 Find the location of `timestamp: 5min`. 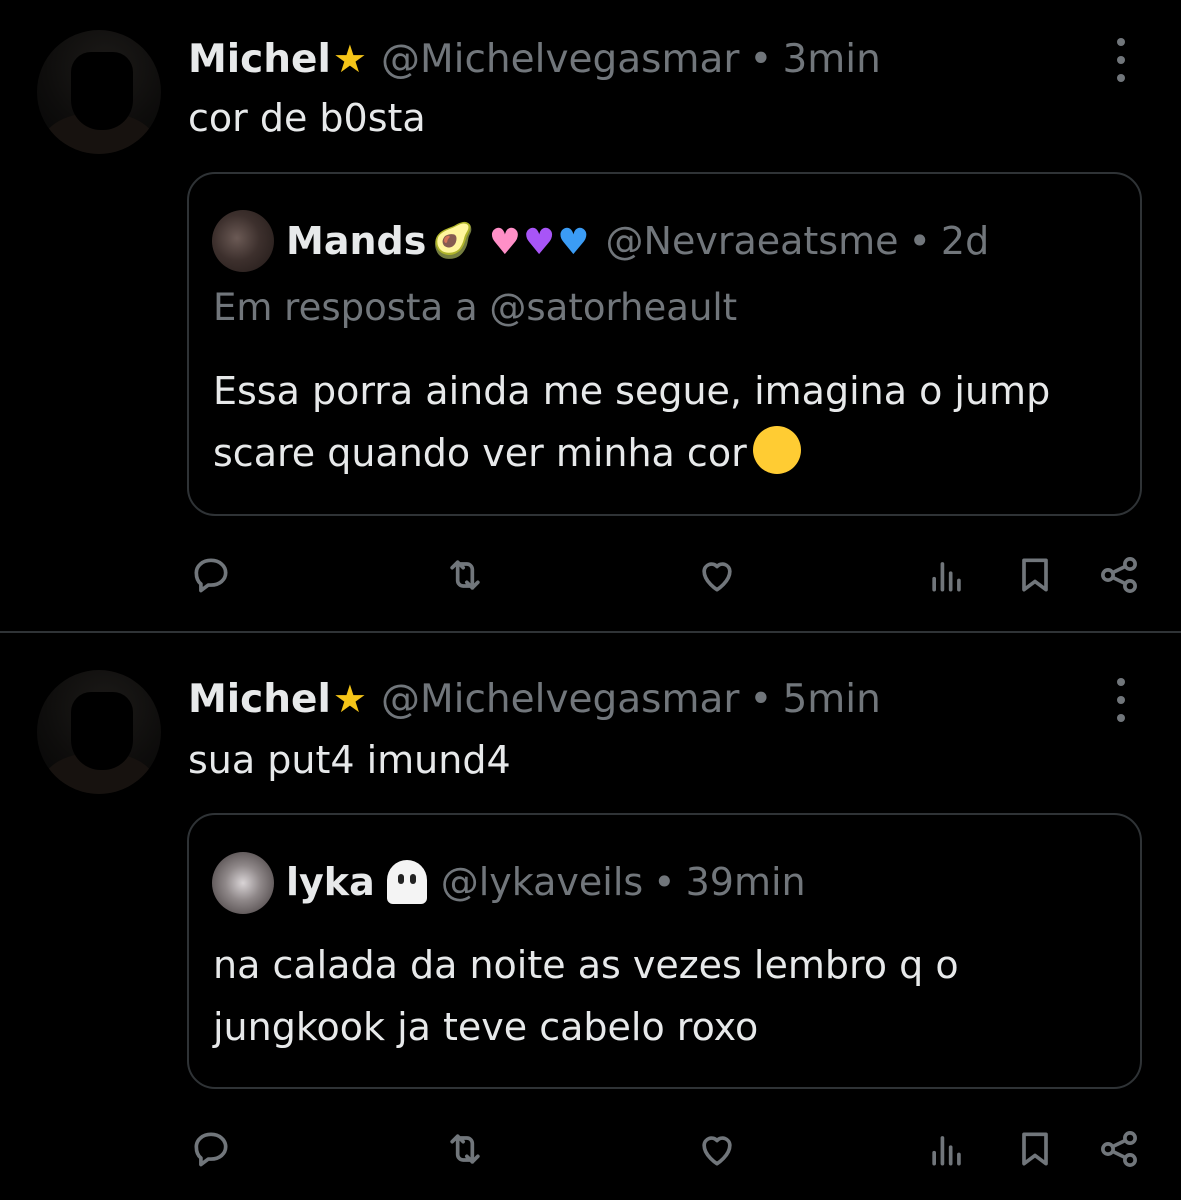

timestamp: 5min is located at coordinates (831, 699).